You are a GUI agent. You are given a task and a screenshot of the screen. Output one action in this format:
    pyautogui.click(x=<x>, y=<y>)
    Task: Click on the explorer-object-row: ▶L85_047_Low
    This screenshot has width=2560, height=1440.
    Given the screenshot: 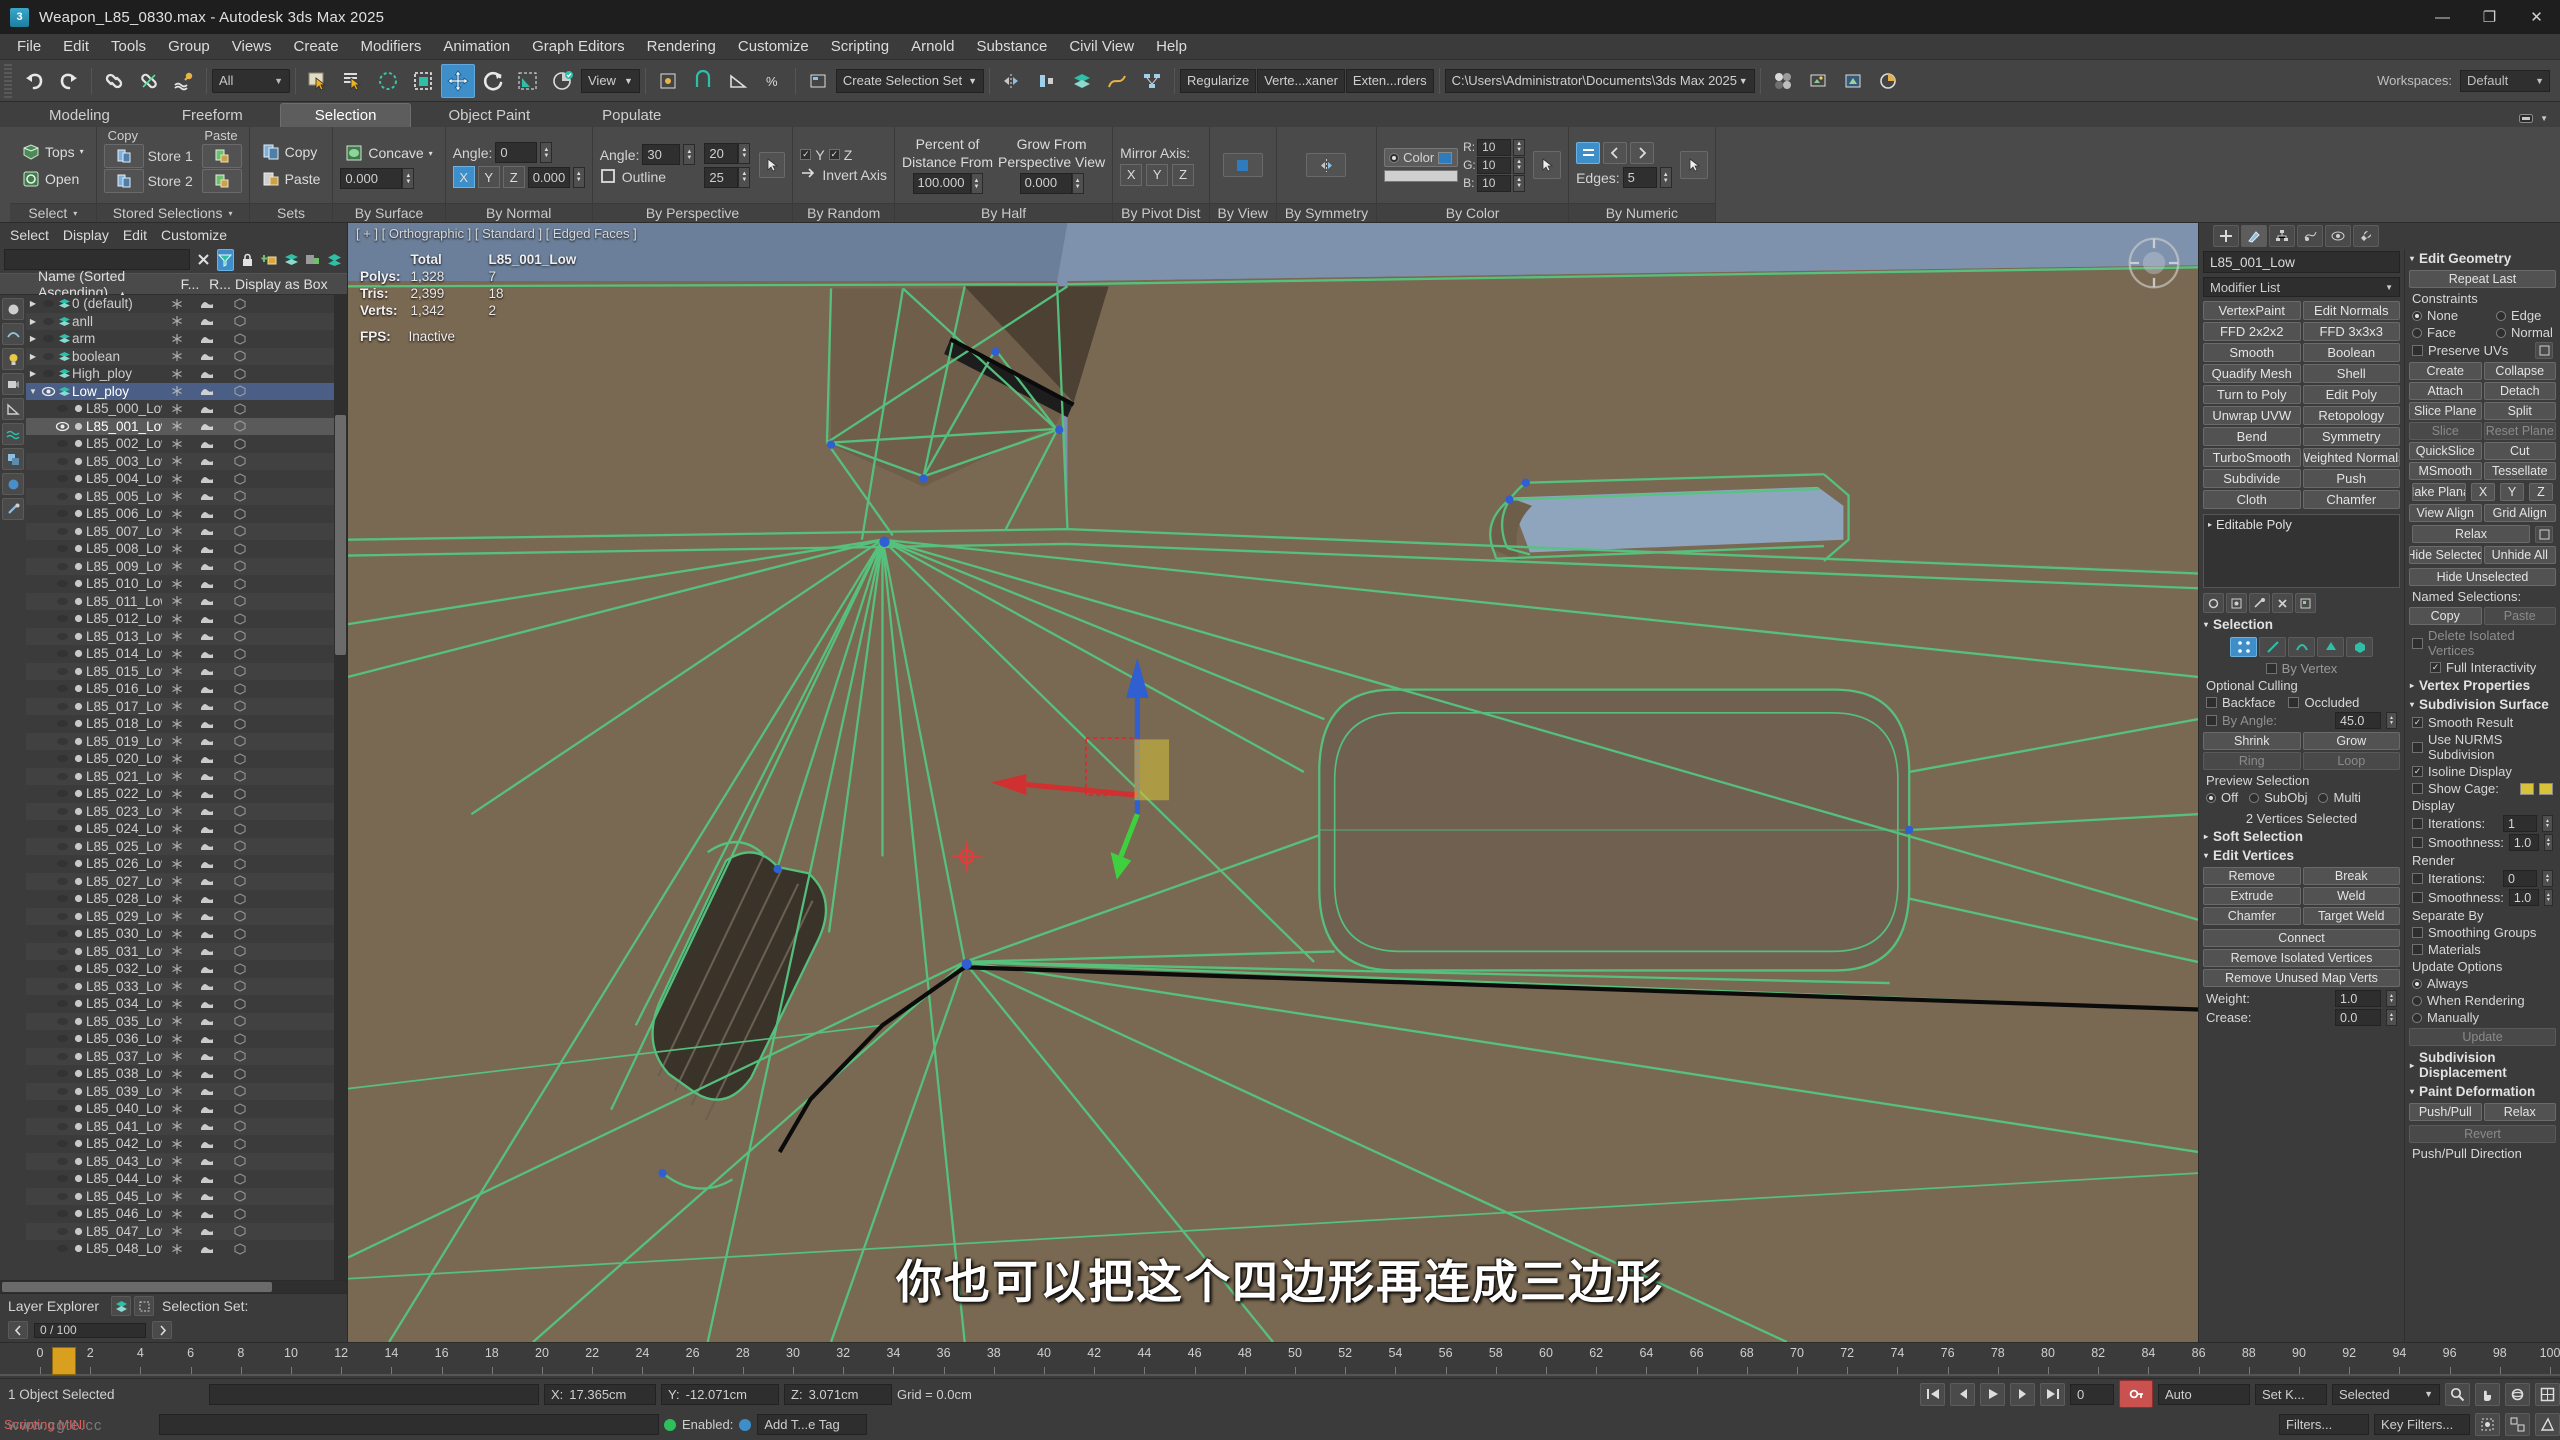 What is the action you would take?
    pyautogui.click(x=180, y=1231)
    